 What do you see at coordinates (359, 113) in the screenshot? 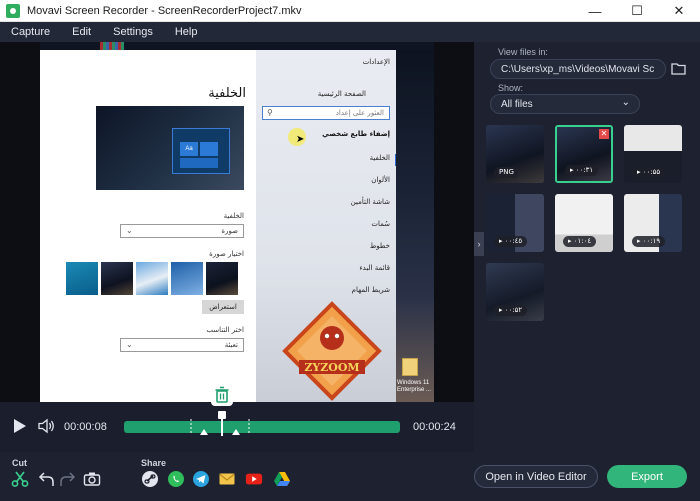
I see `search-placeholder: العثور على إعداد` at bounding box center [359, 113].